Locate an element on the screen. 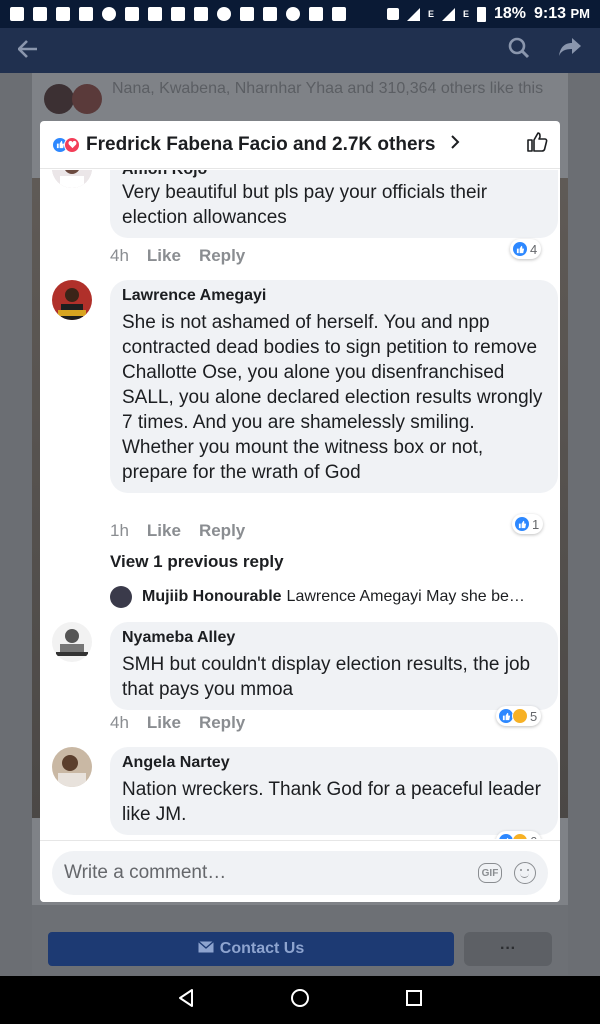 Image resolution: width=600 pixels, height=1024 pixels. status-bar: E E 18% 9:13 PM is located at coordinates (300, 14).